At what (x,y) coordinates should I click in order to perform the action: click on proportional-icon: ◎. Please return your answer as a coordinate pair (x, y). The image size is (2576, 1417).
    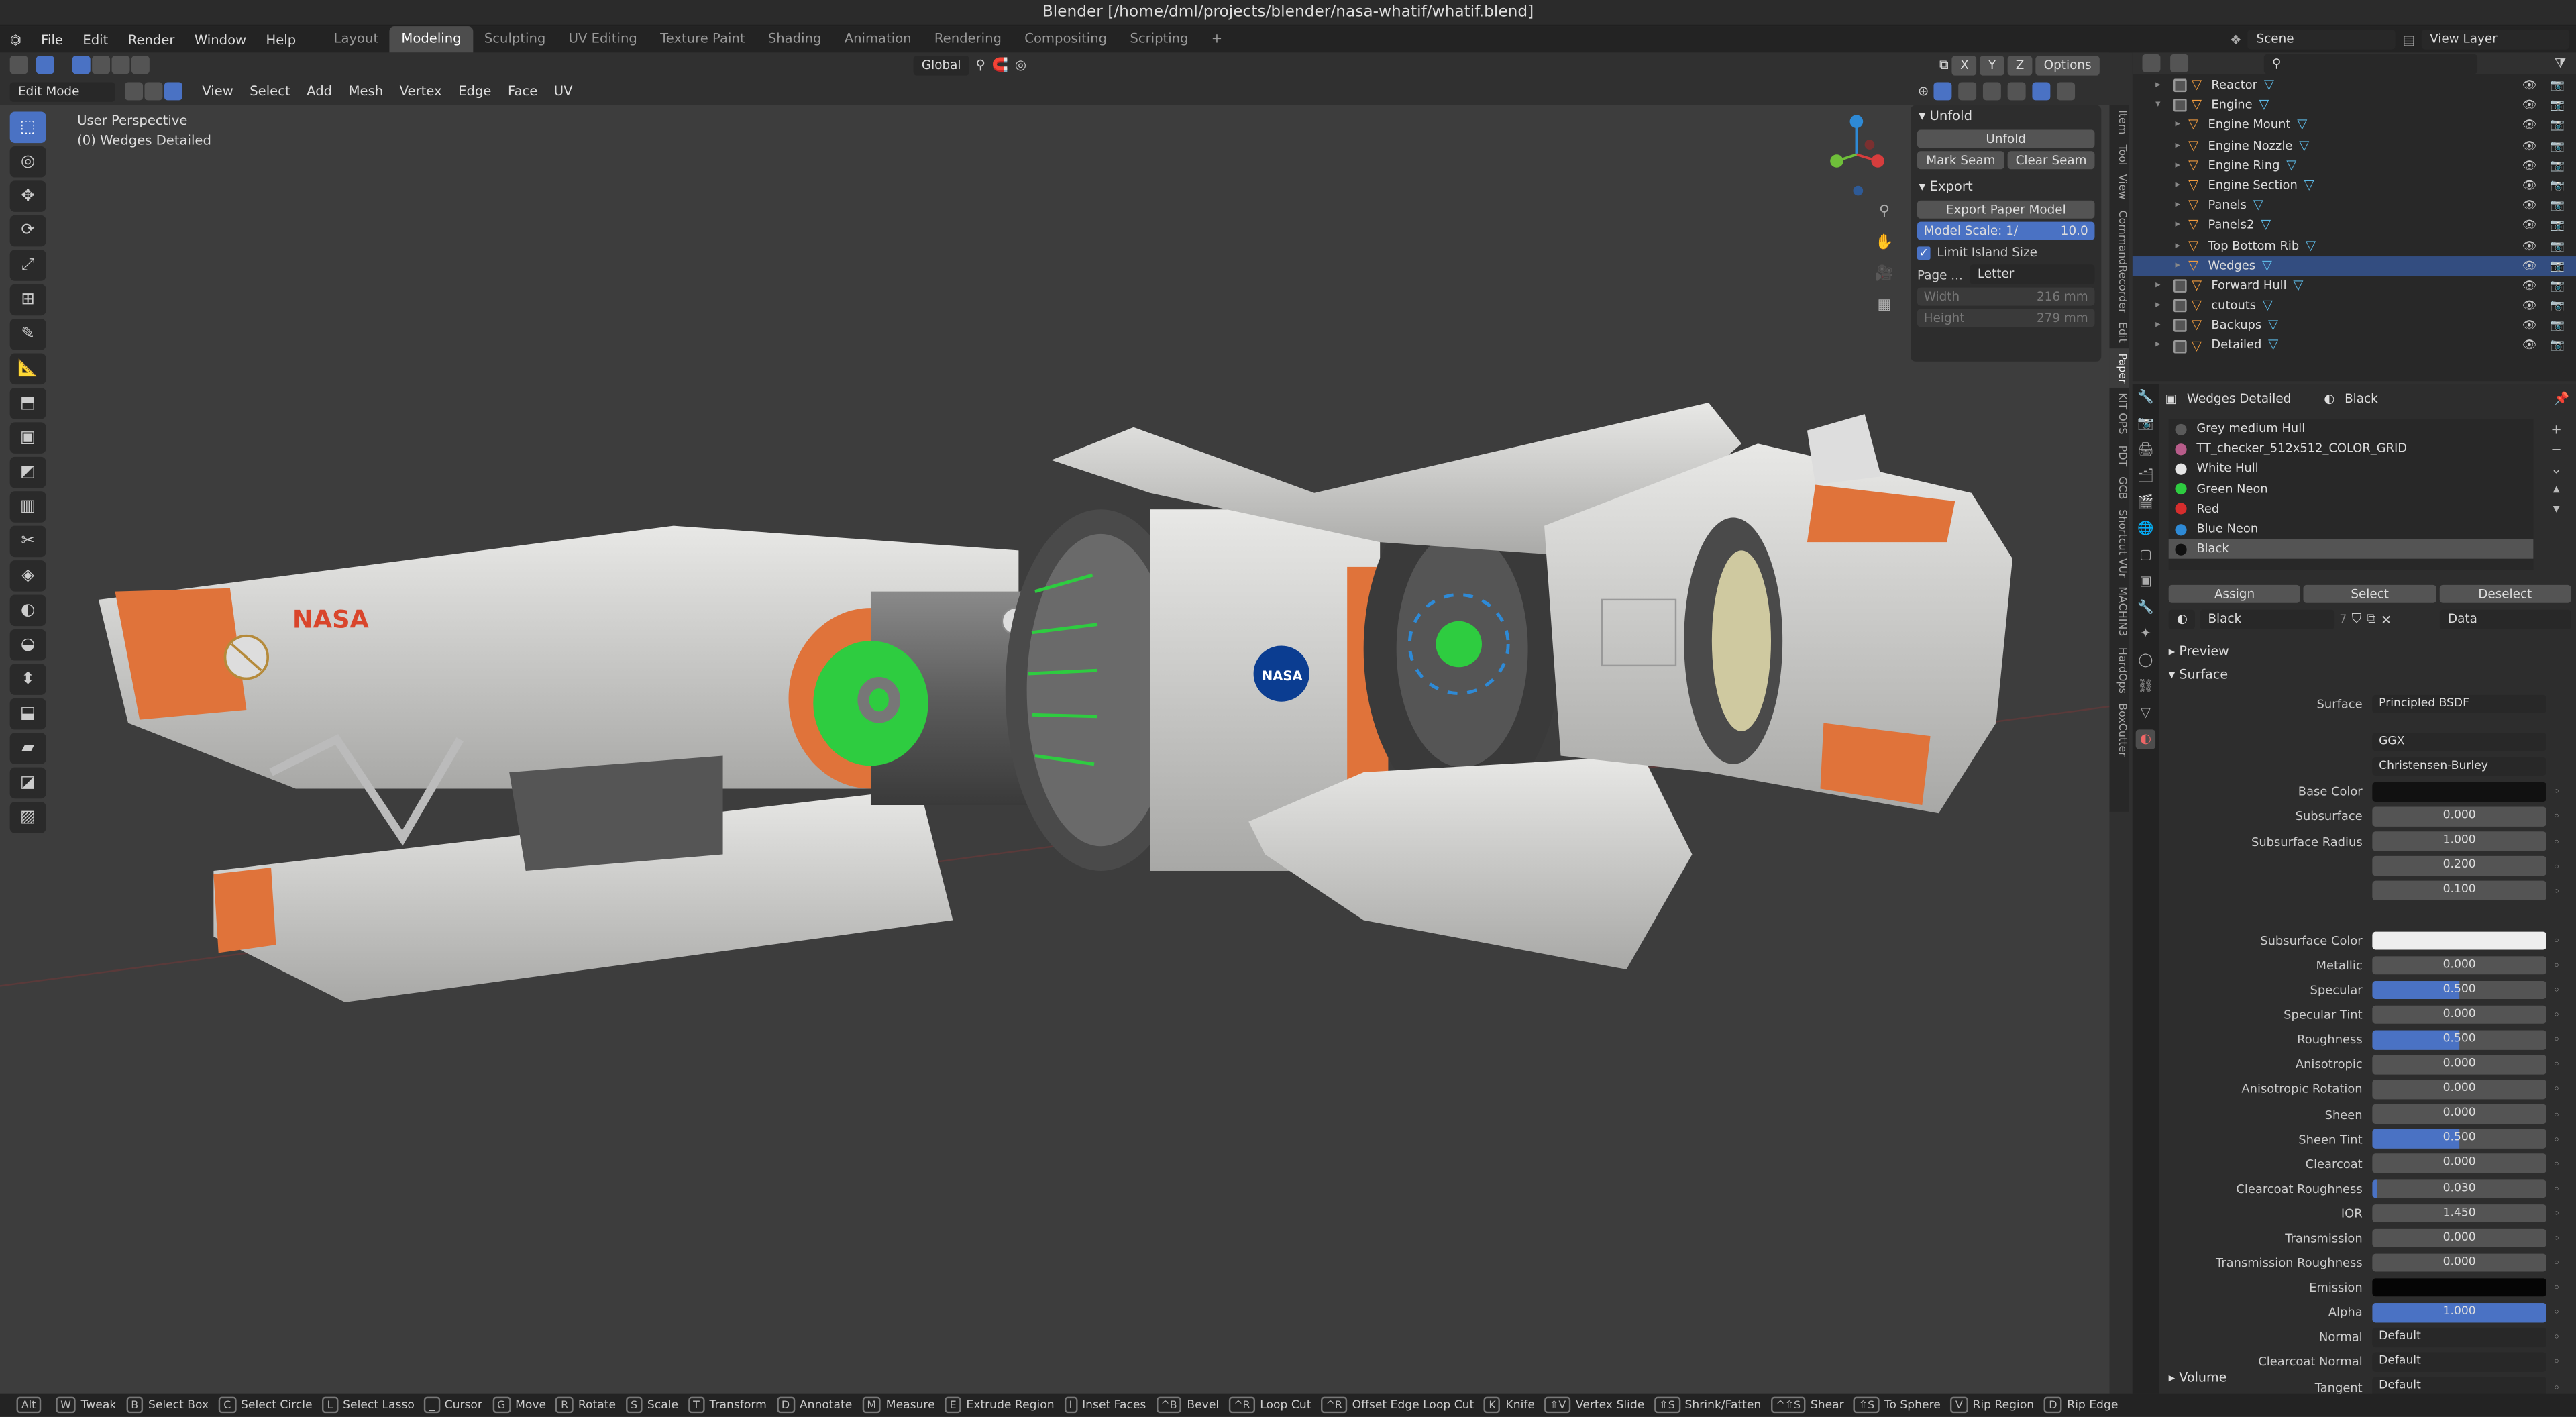
    Looking at the image, I should click on (1020, 65).